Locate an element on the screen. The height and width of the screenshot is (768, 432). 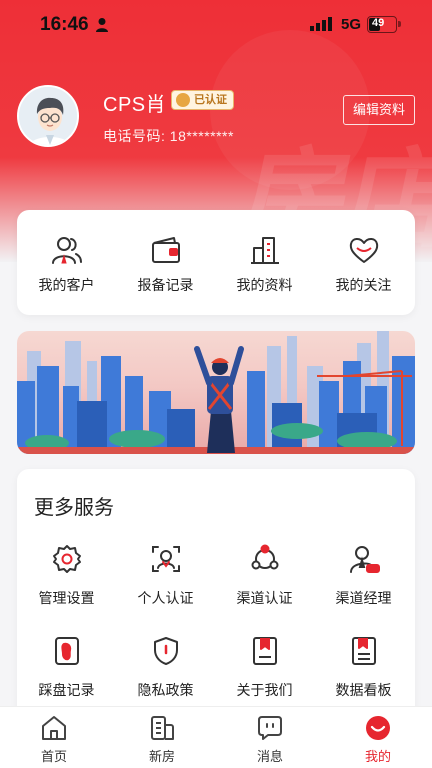
bottom-tab-bar: 首页 新房 消息 我的 is located at coordinates (216, 737).